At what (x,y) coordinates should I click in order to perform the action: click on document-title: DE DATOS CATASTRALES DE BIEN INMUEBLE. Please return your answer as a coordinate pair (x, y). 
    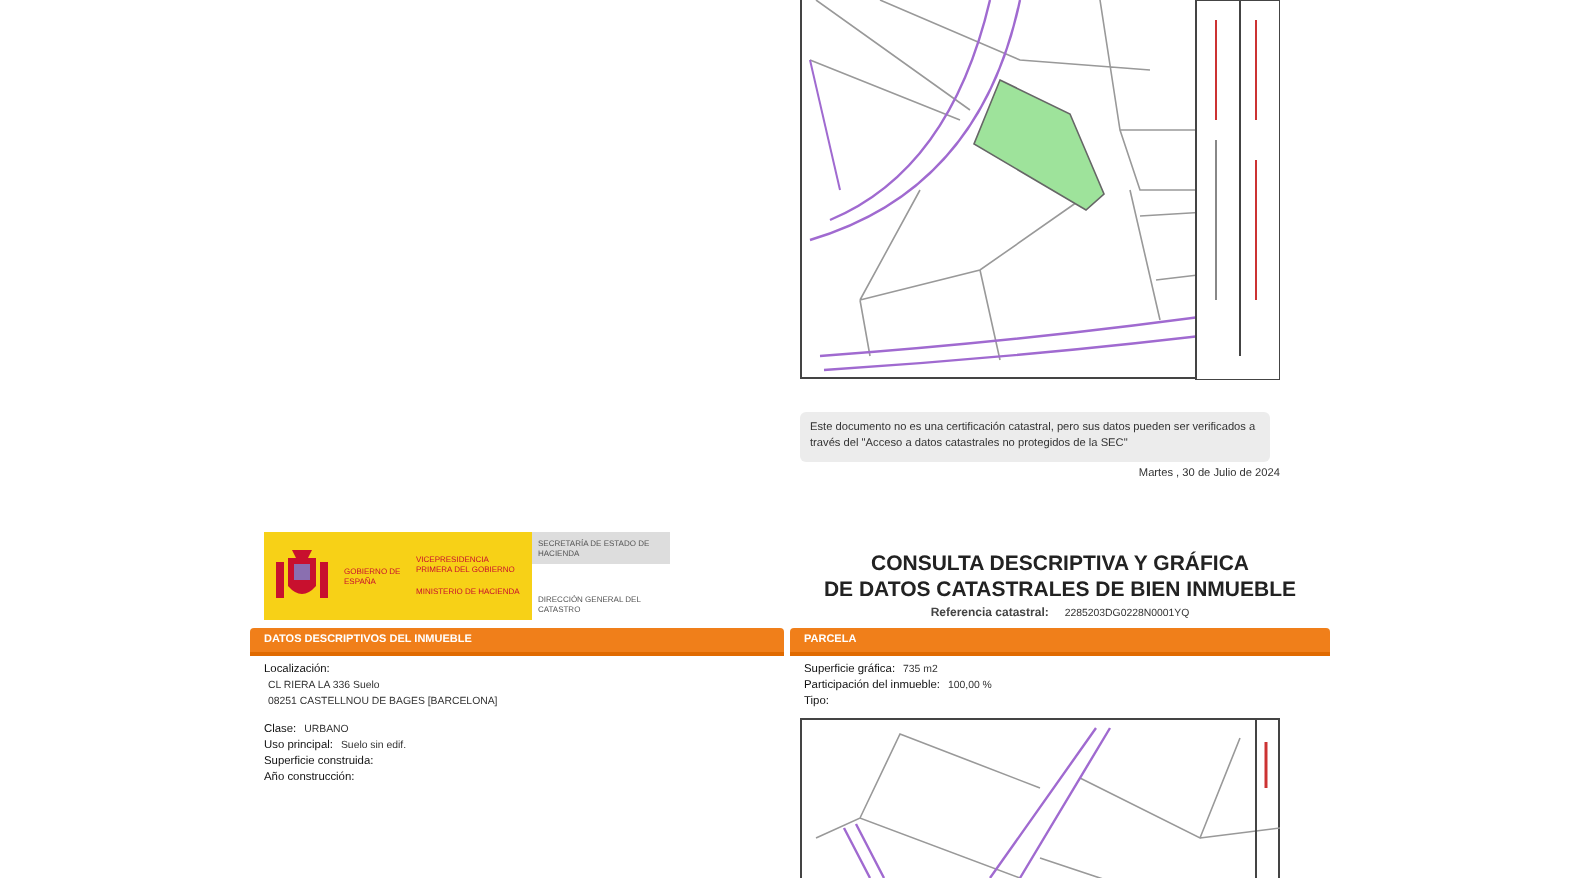
    Looking at the image, I should click on (1060, 590).